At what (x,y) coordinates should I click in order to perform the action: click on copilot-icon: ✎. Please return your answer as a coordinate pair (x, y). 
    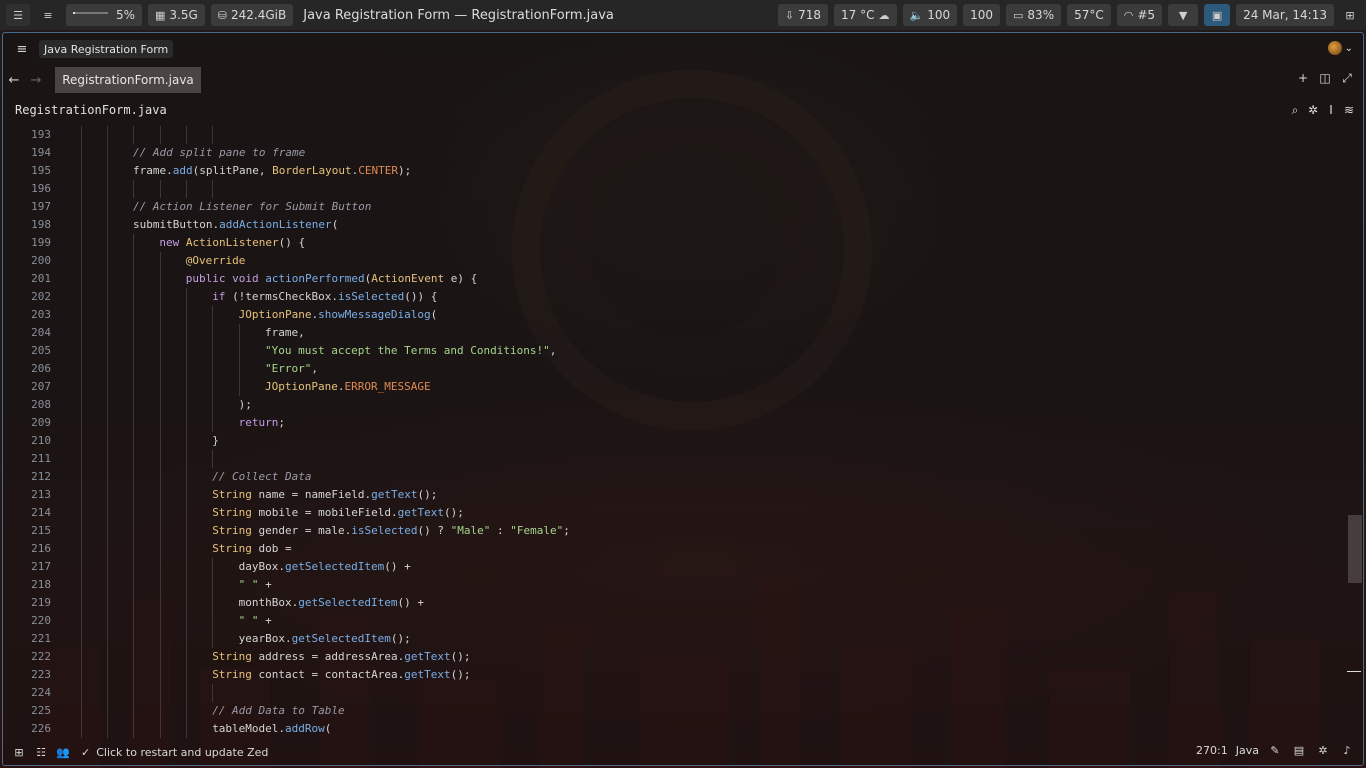
    Looking at the image, I should click on (1275, 750).